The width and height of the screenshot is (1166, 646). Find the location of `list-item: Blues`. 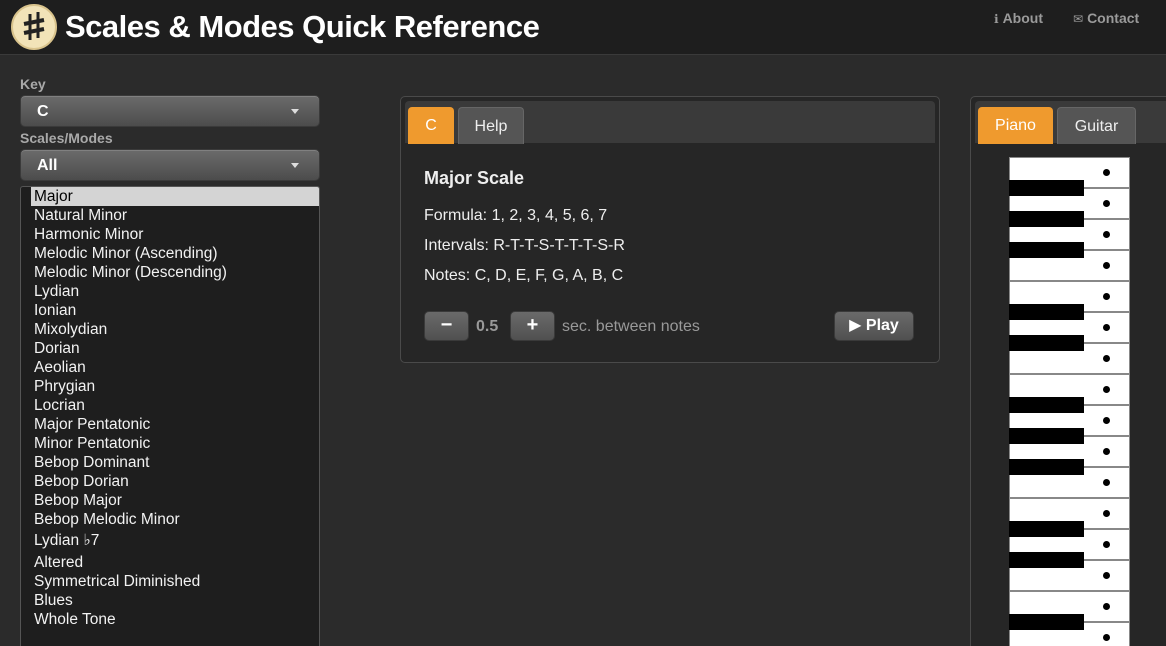

list-item: Blues is located at coordinates (175, 600).